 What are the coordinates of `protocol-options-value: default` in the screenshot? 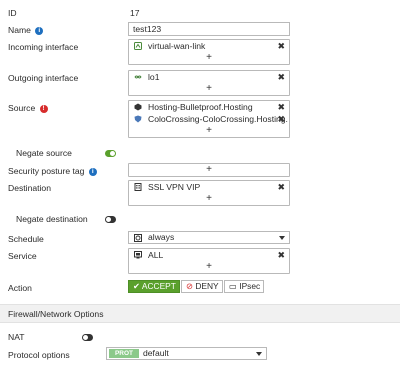 It's located at (156, 353).